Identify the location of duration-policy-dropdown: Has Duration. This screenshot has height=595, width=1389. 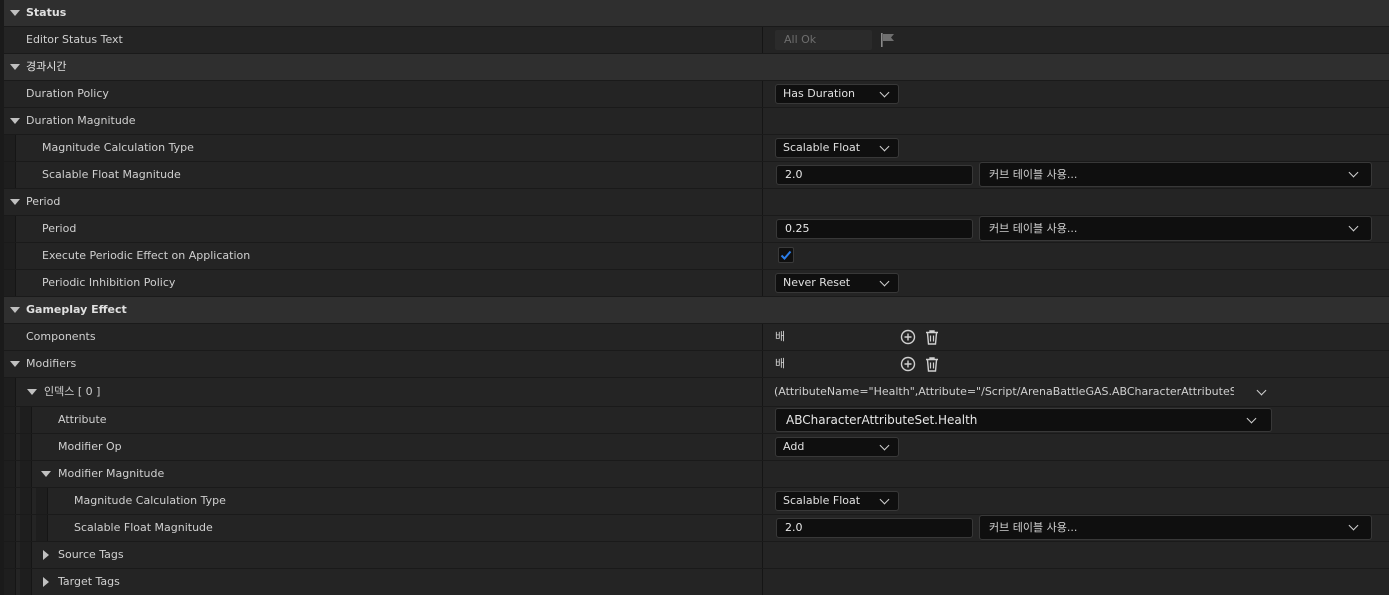
(837, 94).